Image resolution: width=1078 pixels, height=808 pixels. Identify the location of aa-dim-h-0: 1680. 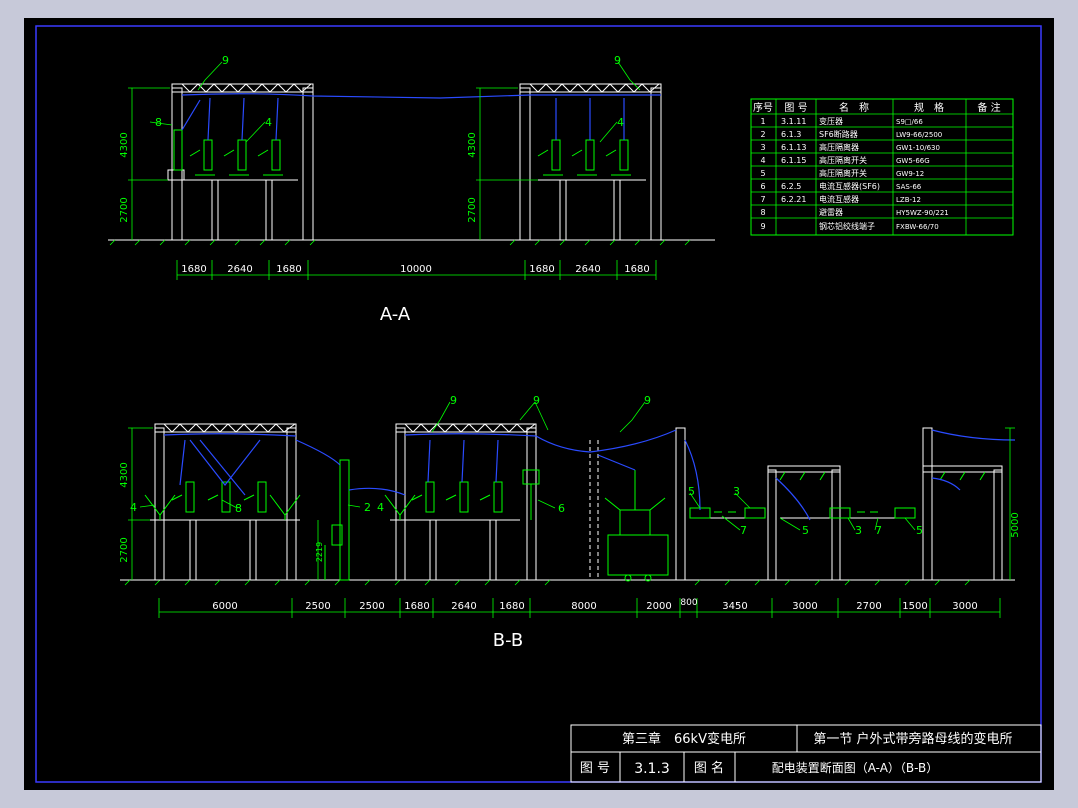
(193, 269).